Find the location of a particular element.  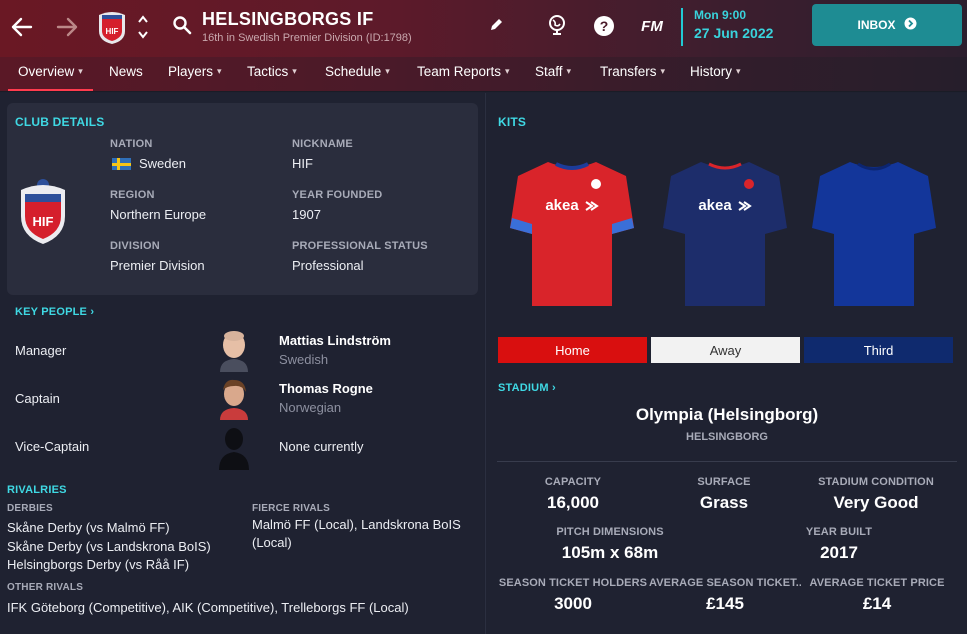

fierce-rivals-value-cont: (Local) is located at coordinates (272, 542).